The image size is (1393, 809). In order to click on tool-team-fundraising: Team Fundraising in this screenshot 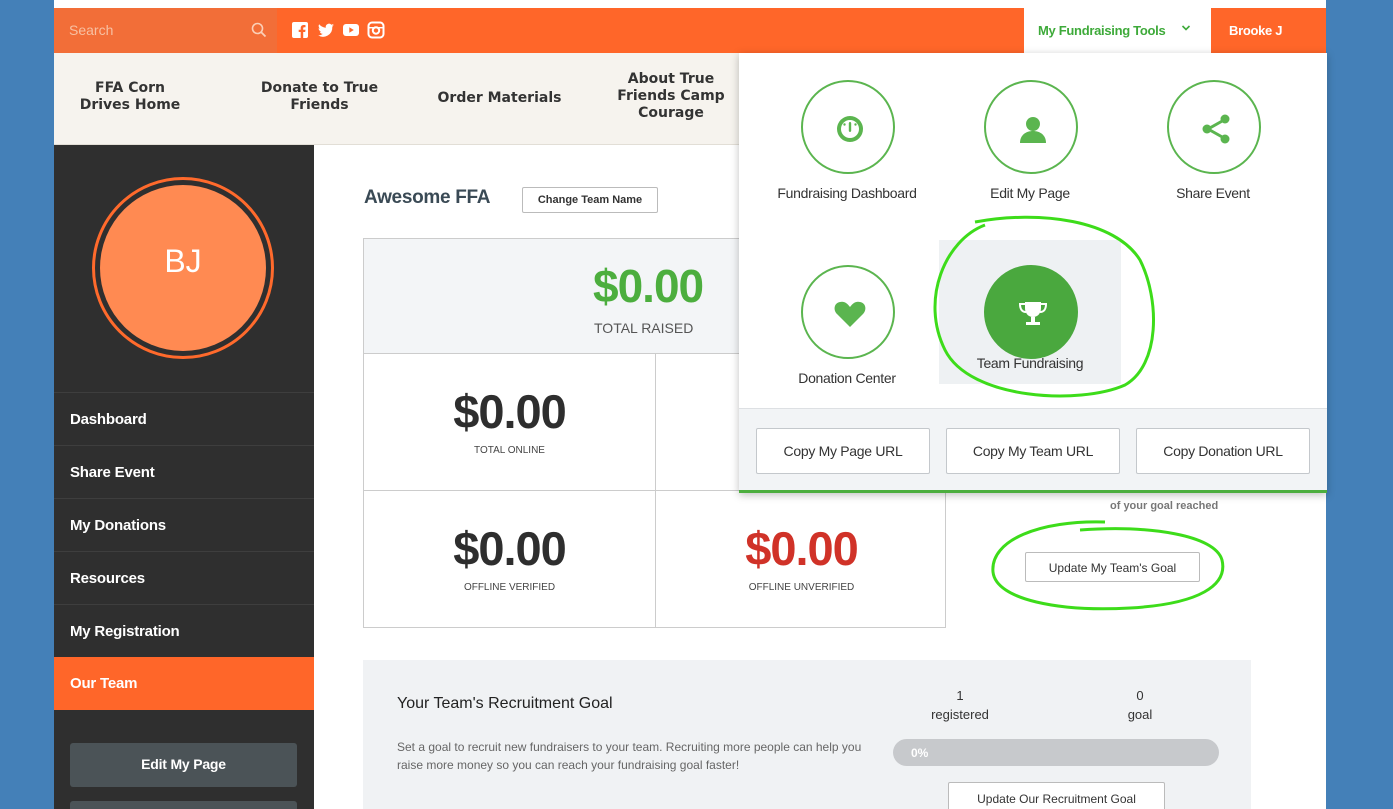, I will do `click(1030, 312)`.